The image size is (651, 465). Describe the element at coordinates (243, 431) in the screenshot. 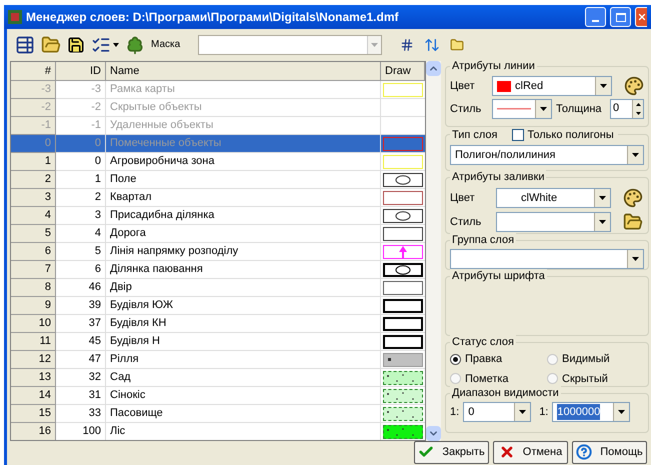

I see `table-cell: Ліс` at that location.